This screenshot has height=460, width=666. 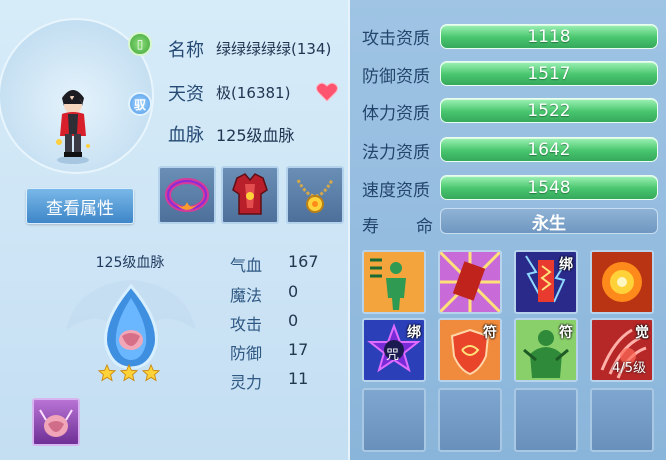 What do you see at coordinates (293, 291) in the screenshot?
I see `stat-mp-value: 0` at bounding box center [293, 291].